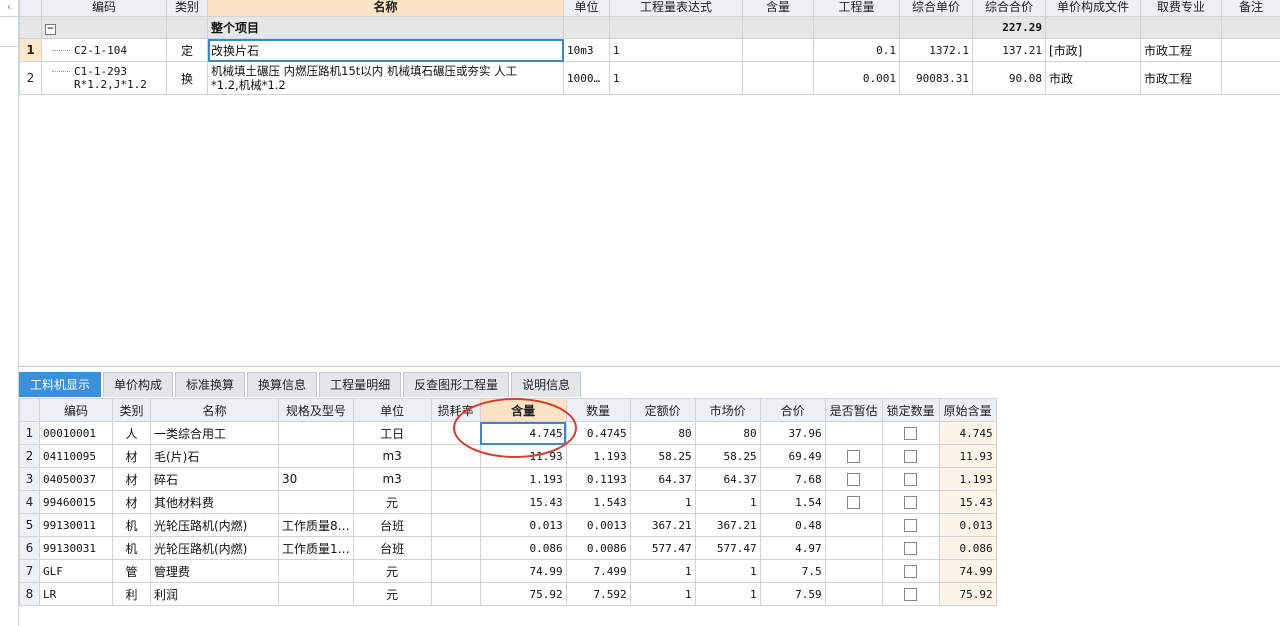 Image resolution: width=1280 pixels, height=626 pixels. I want to click on upper-header-unit: 单位, so click(586, 8).